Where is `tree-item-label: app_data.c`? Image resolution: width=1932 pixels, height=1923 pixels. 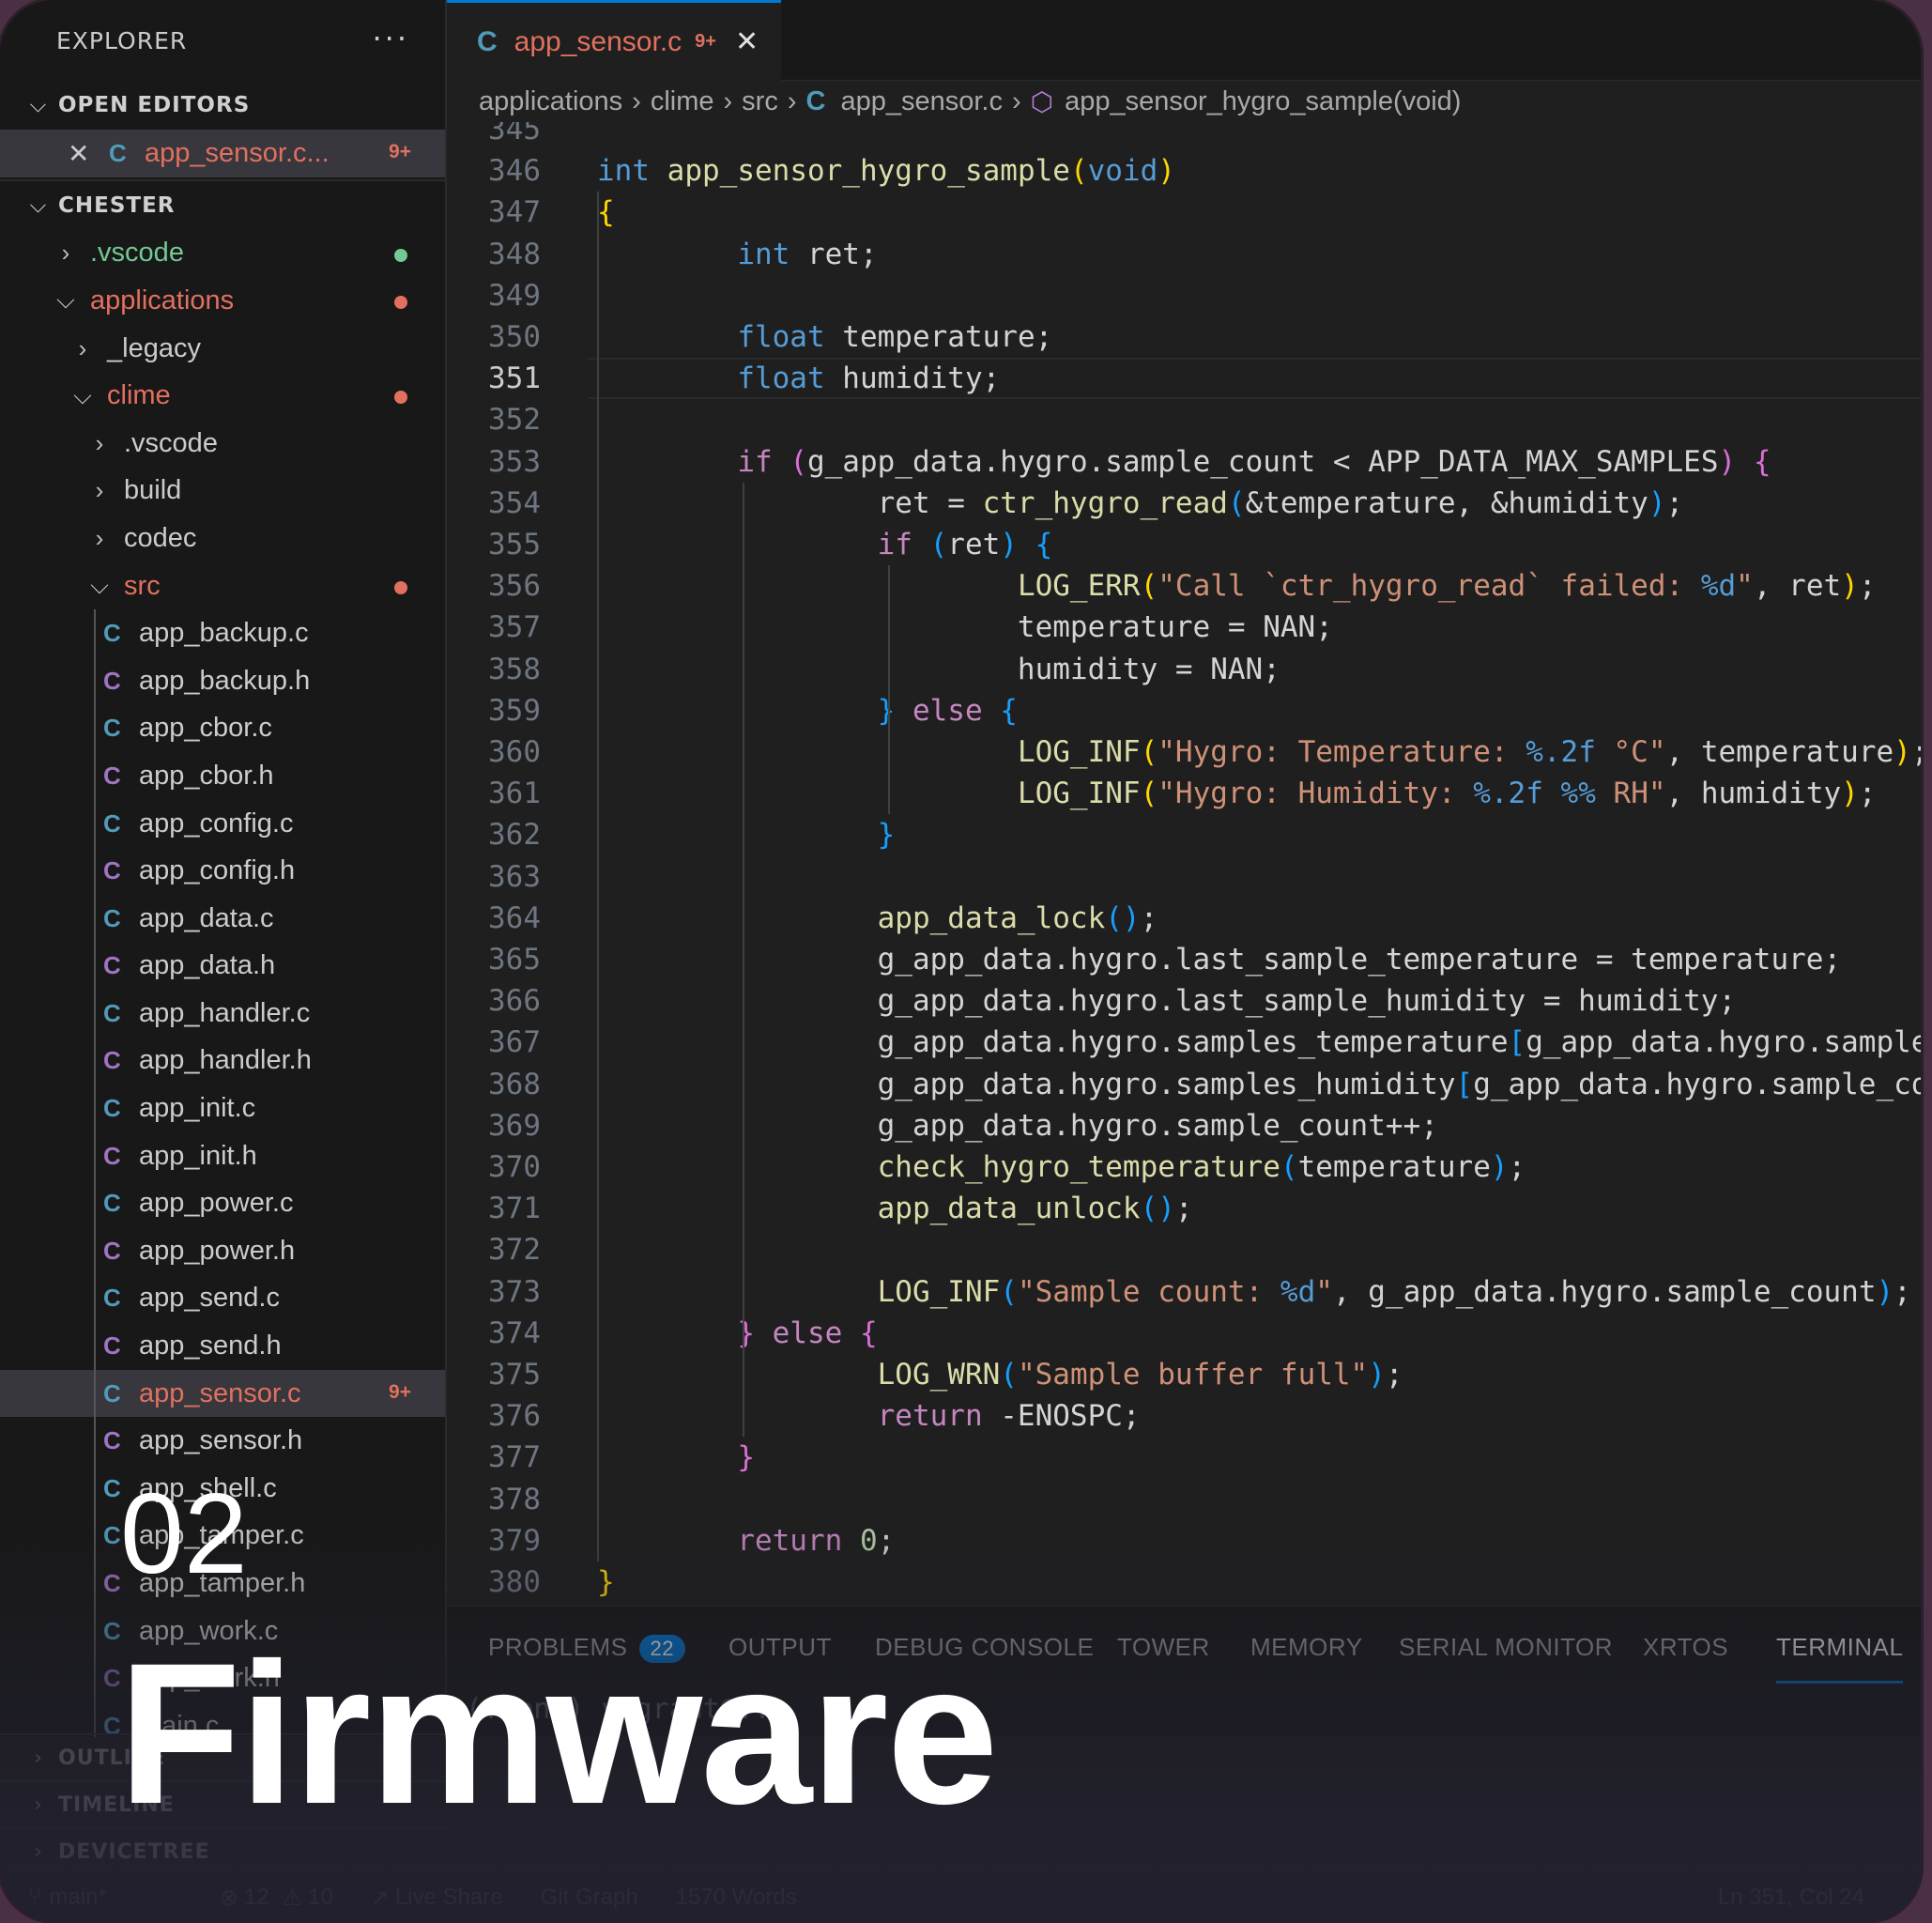
tree-item-label: app_data.c is located at coordinates (207, 918).